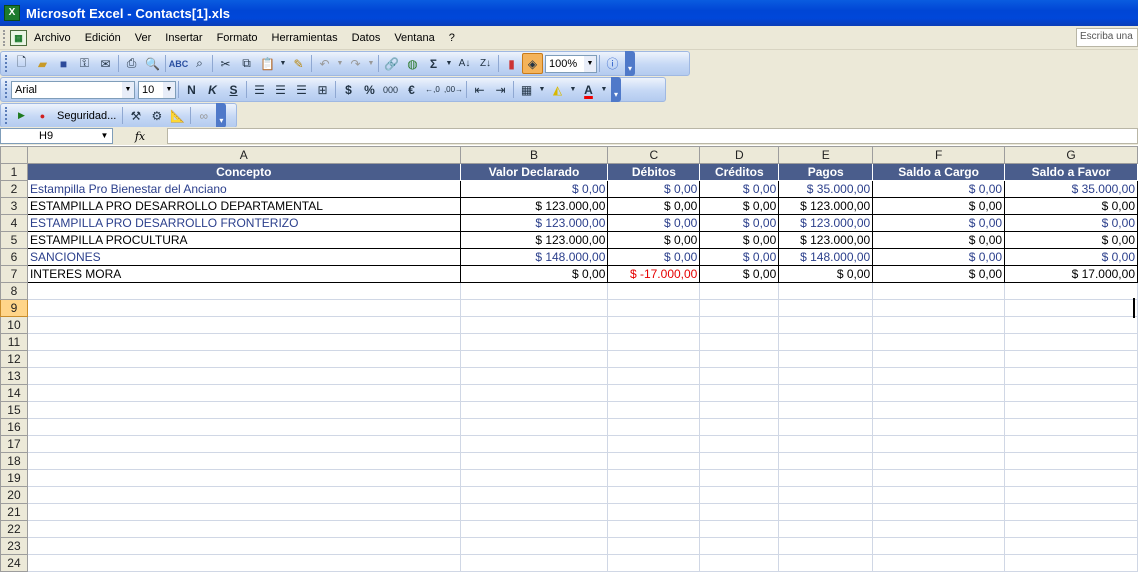  Describe the element at coordinates (243, 274) in the screenshot. I see `cell-concepto: INTERES MORA` at that location.